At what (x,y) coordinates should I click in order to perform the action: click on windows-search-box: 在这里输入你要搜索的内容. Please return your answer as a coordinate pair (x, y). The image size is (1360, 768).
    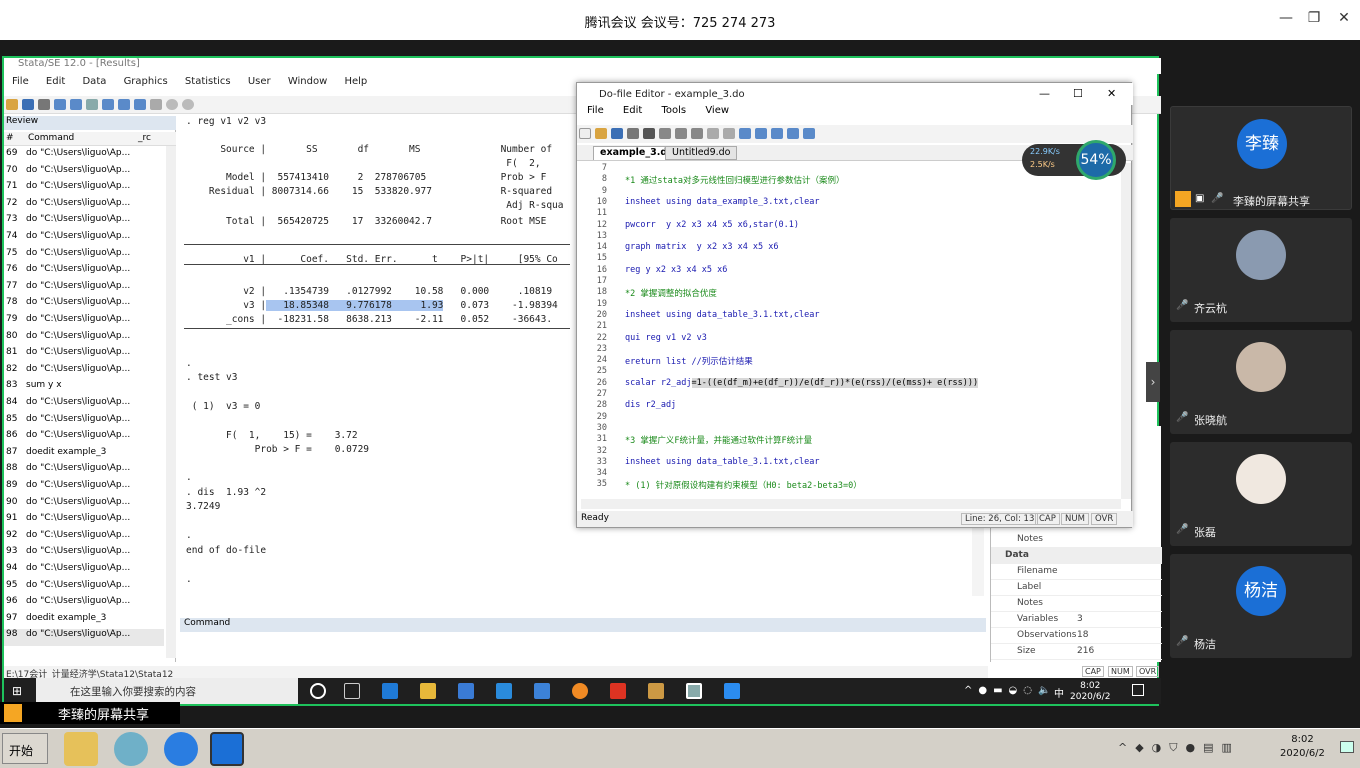
    Looking at the image, I should click on (167, 691).